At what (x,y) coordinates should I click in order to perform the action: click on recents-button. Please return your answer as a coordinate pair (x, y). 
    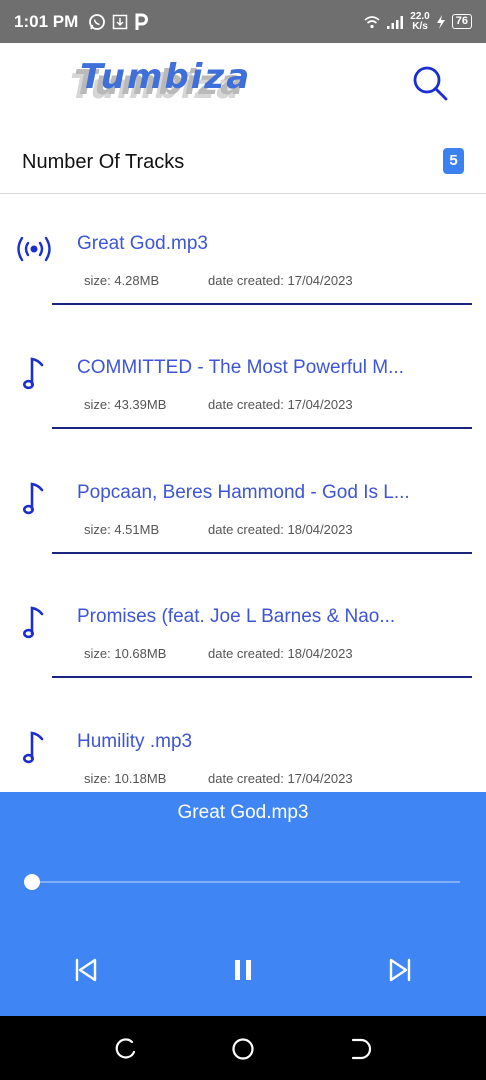
    Looking at the image, I should click on (126, 1049).